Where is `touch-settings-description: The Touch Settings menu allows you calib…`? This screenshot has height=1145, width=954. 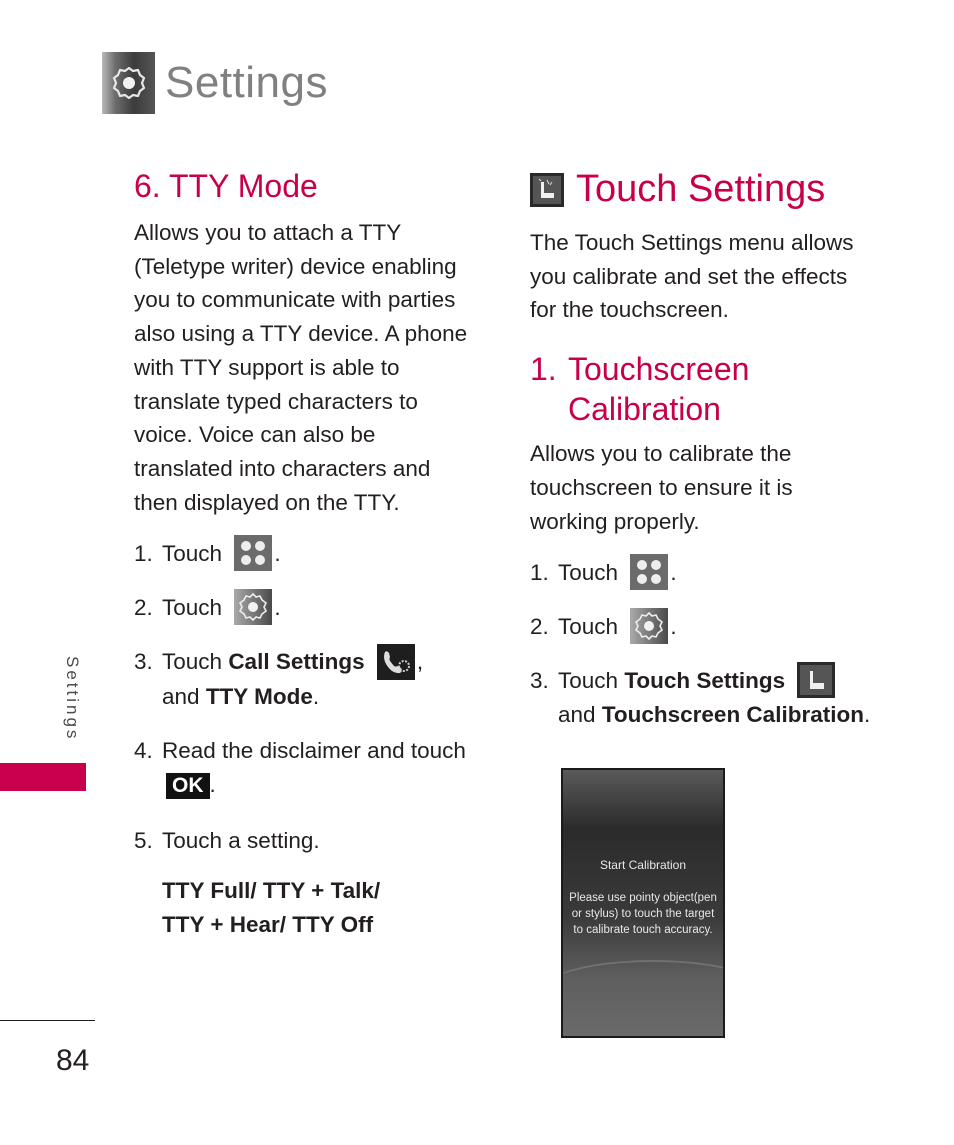
touch-settings-description: The Touch Settings menu allows you calib… is located at coordinates (720, 276).